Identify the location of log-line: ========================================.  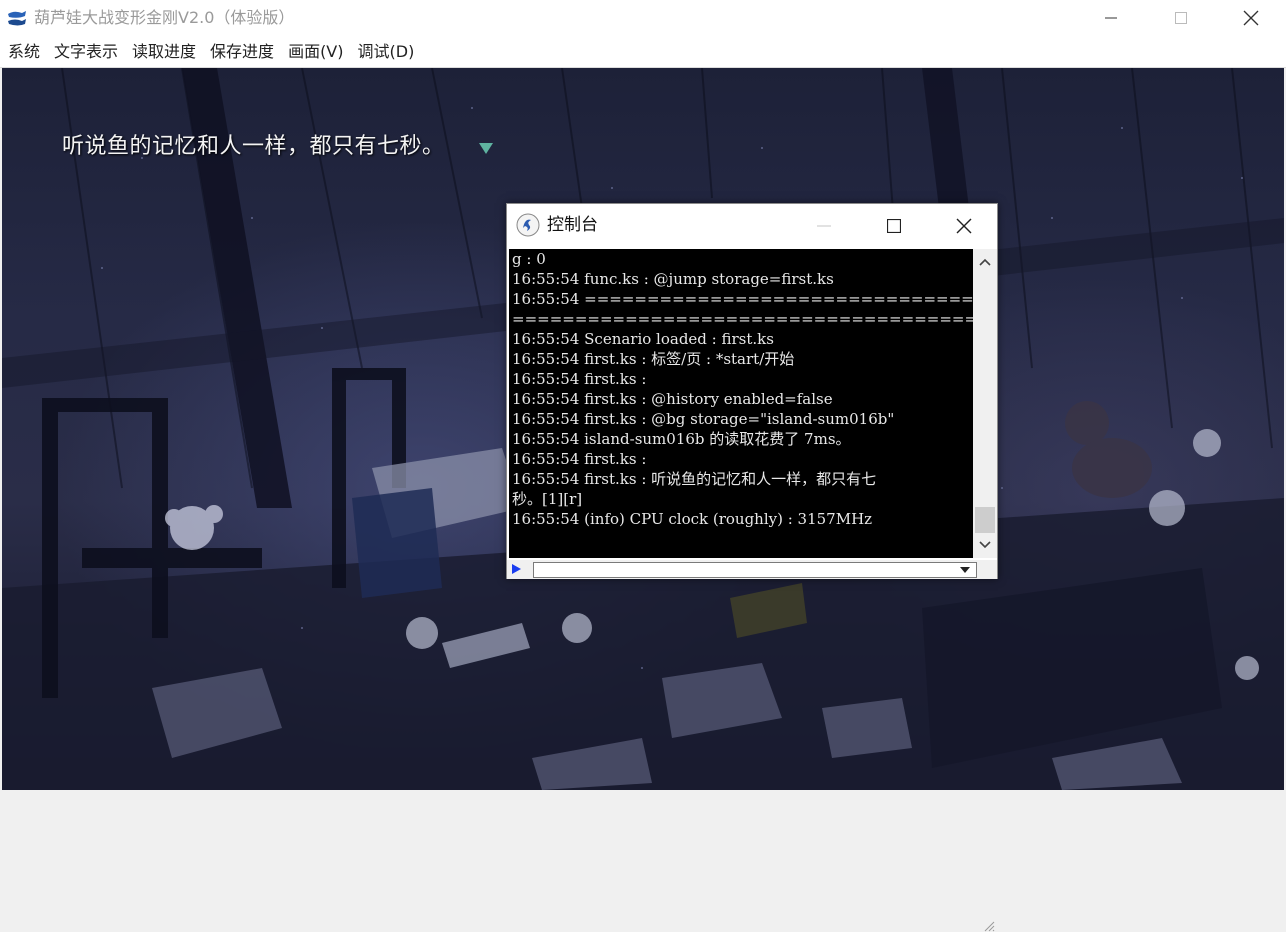
(742, 319).